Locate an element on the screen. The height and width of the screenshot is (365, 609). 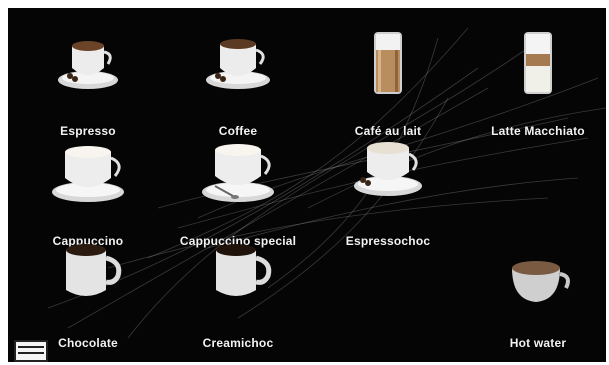
drink-label: Creamichoc is located at coordinates (238, 343).